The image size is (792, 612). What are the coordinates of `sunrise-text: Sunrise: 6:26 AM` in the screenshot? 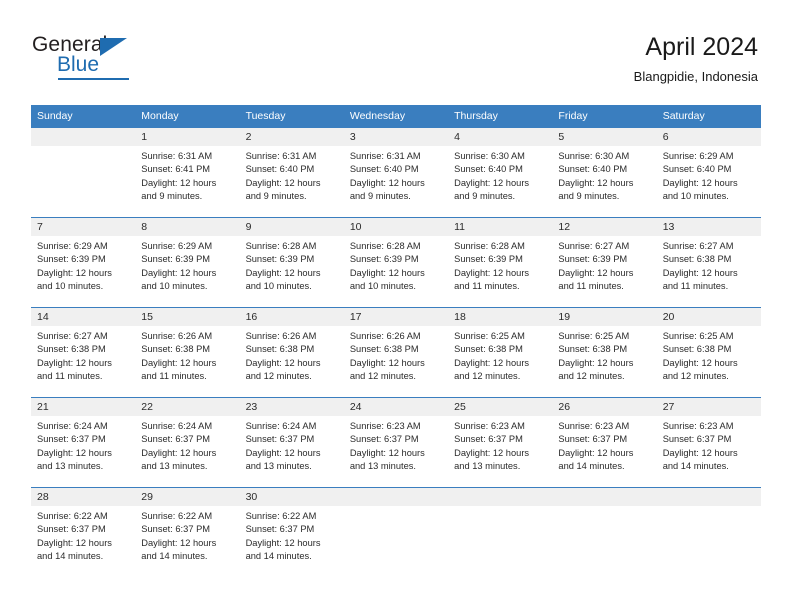 It's located at (281, 336).